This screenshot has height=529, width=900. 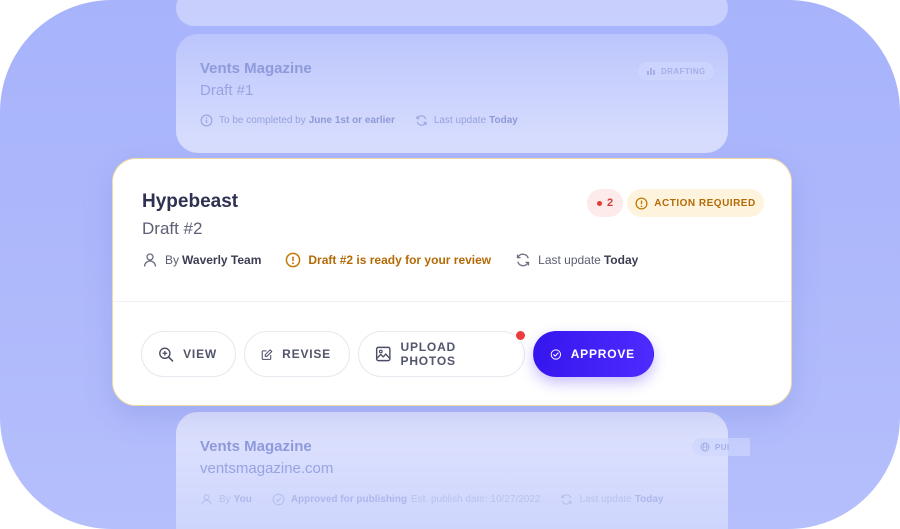 What do you see at coordinates (206, 120) in the screenshot?
I see `info-icon` at bounding box center [206, 120].